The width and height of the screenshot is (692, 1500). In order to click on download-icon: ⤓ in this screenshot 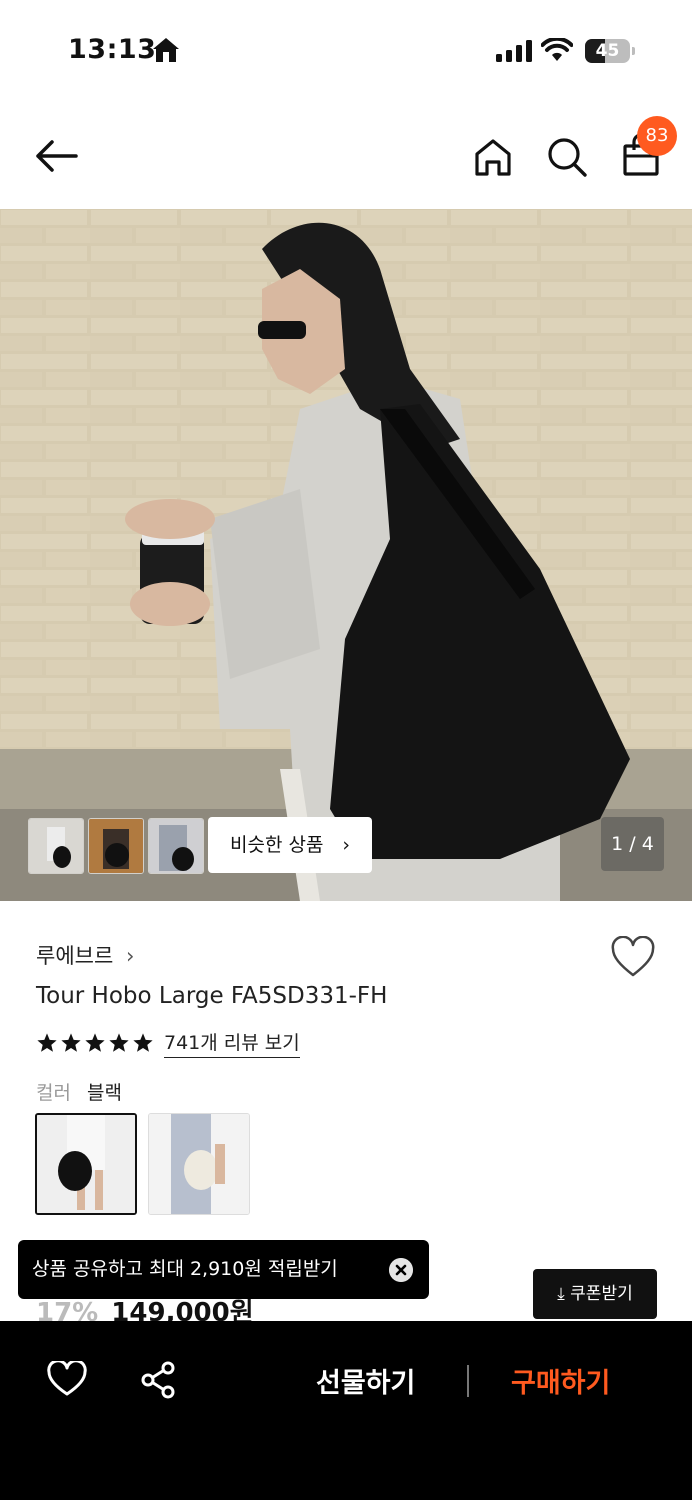, I will do `click(561, 1294)`.